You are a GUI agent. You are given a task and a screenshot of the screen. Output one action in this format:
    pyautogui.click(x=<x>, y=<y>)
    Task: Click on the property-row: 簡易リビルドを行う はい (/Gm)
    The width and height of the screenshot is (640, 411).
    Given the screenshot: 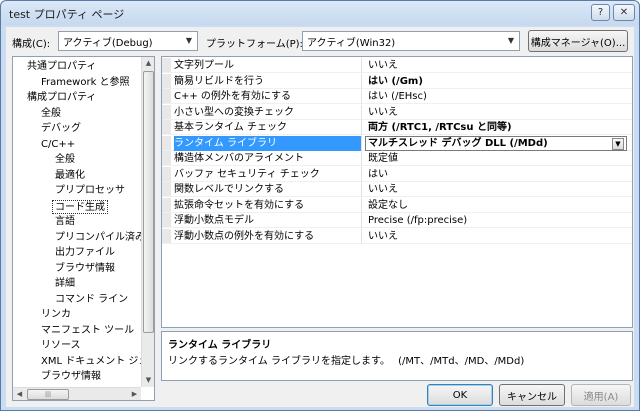 What is the action you would take?
    pyautogui.click(x=397, y=81)
    